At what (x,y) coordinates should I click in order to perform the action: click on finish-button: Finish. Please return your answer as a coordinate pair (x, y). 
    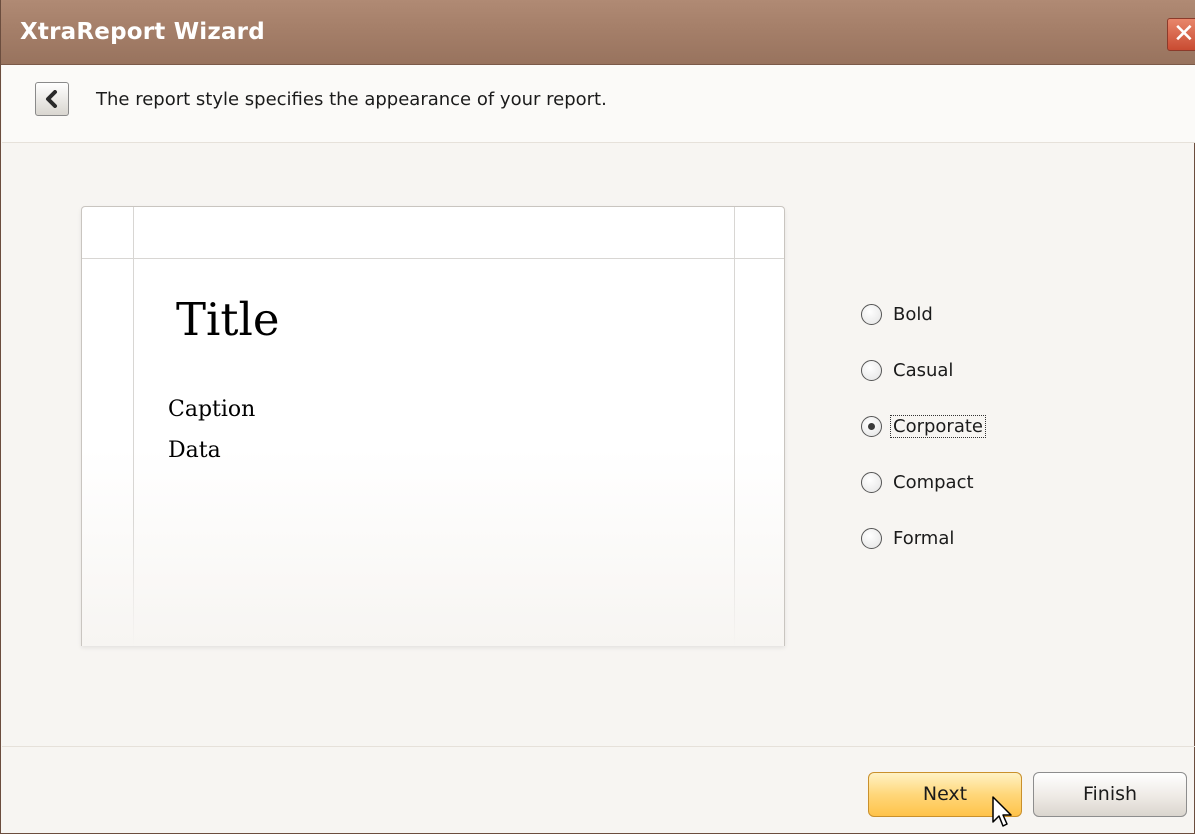
    Looking at the image, I should click on (1110, 794).